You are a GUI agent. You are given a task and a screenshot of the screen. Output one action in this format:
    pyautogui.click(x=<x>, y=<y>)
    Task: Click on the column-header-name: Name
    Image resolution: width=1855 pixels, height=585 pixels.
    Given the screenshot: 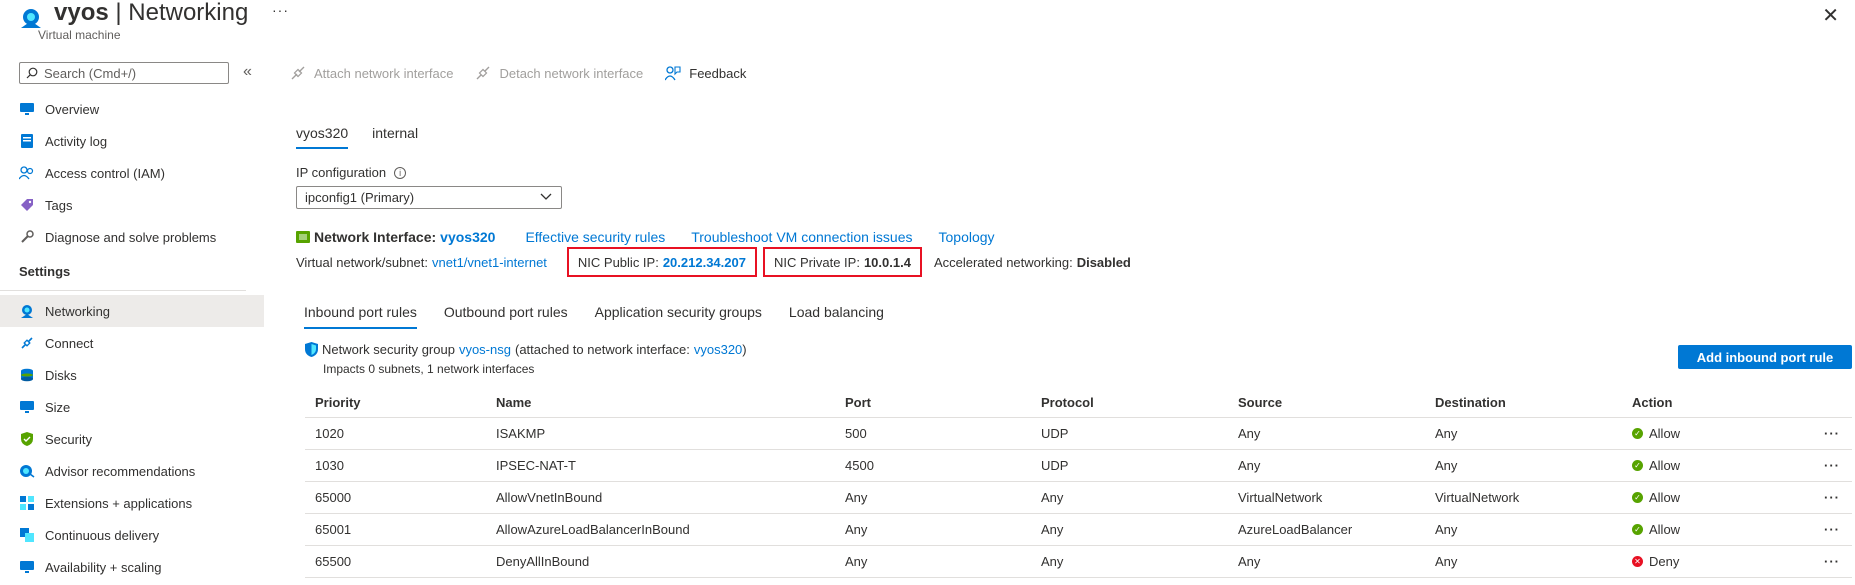 What is the action you would take?
    pyautogui.click(x=660, y=402)
    